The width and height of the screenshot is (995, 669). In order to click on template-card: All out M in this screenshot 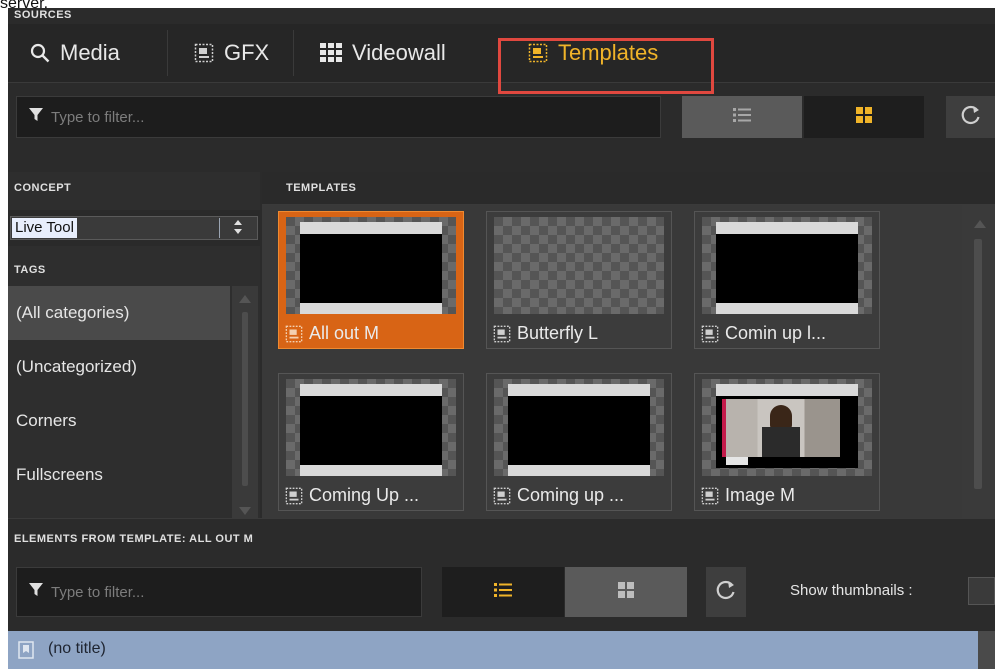, I will do `click(371, 280)`.